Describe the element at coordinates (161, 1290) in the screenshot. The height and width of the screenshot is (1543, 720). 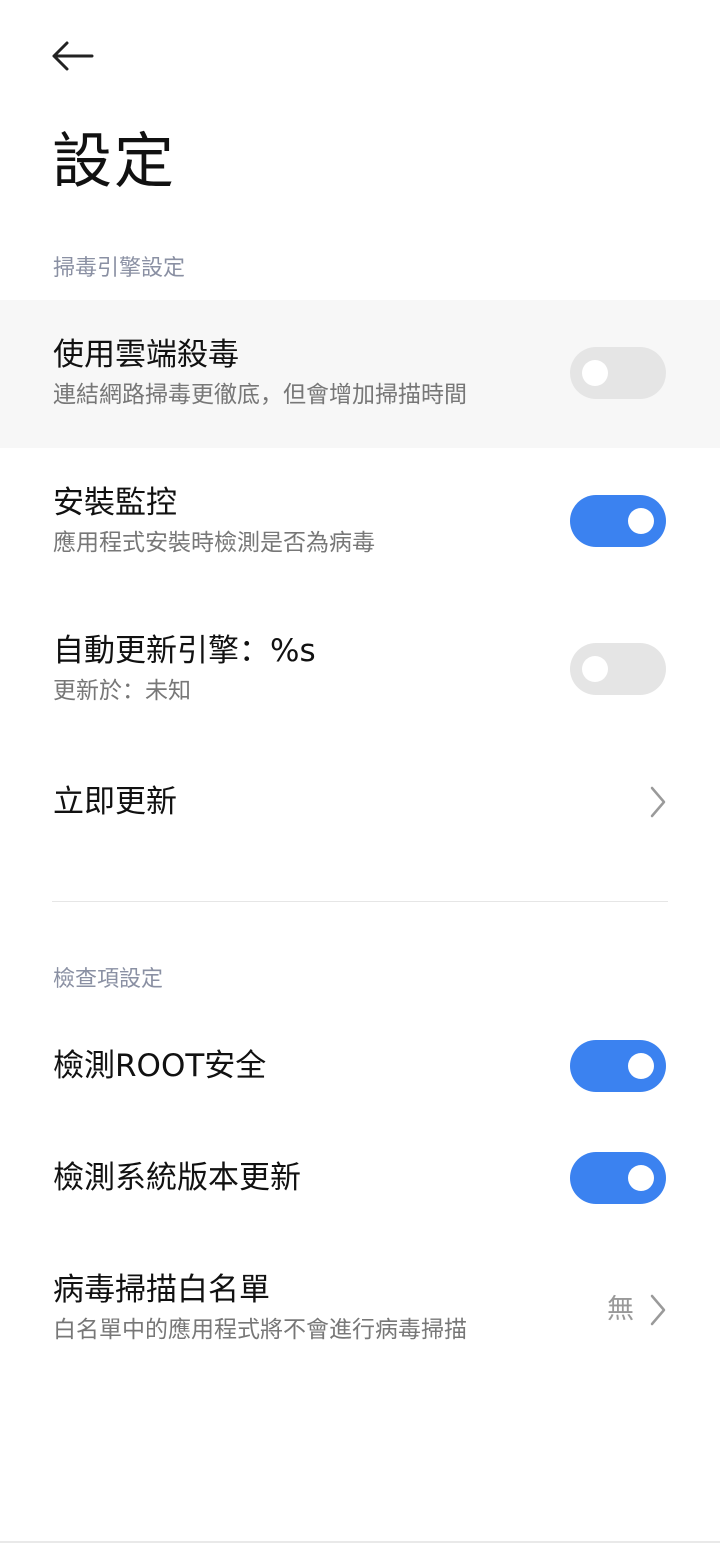
I see `setting-title: 病毒掃描白名單` at that location.